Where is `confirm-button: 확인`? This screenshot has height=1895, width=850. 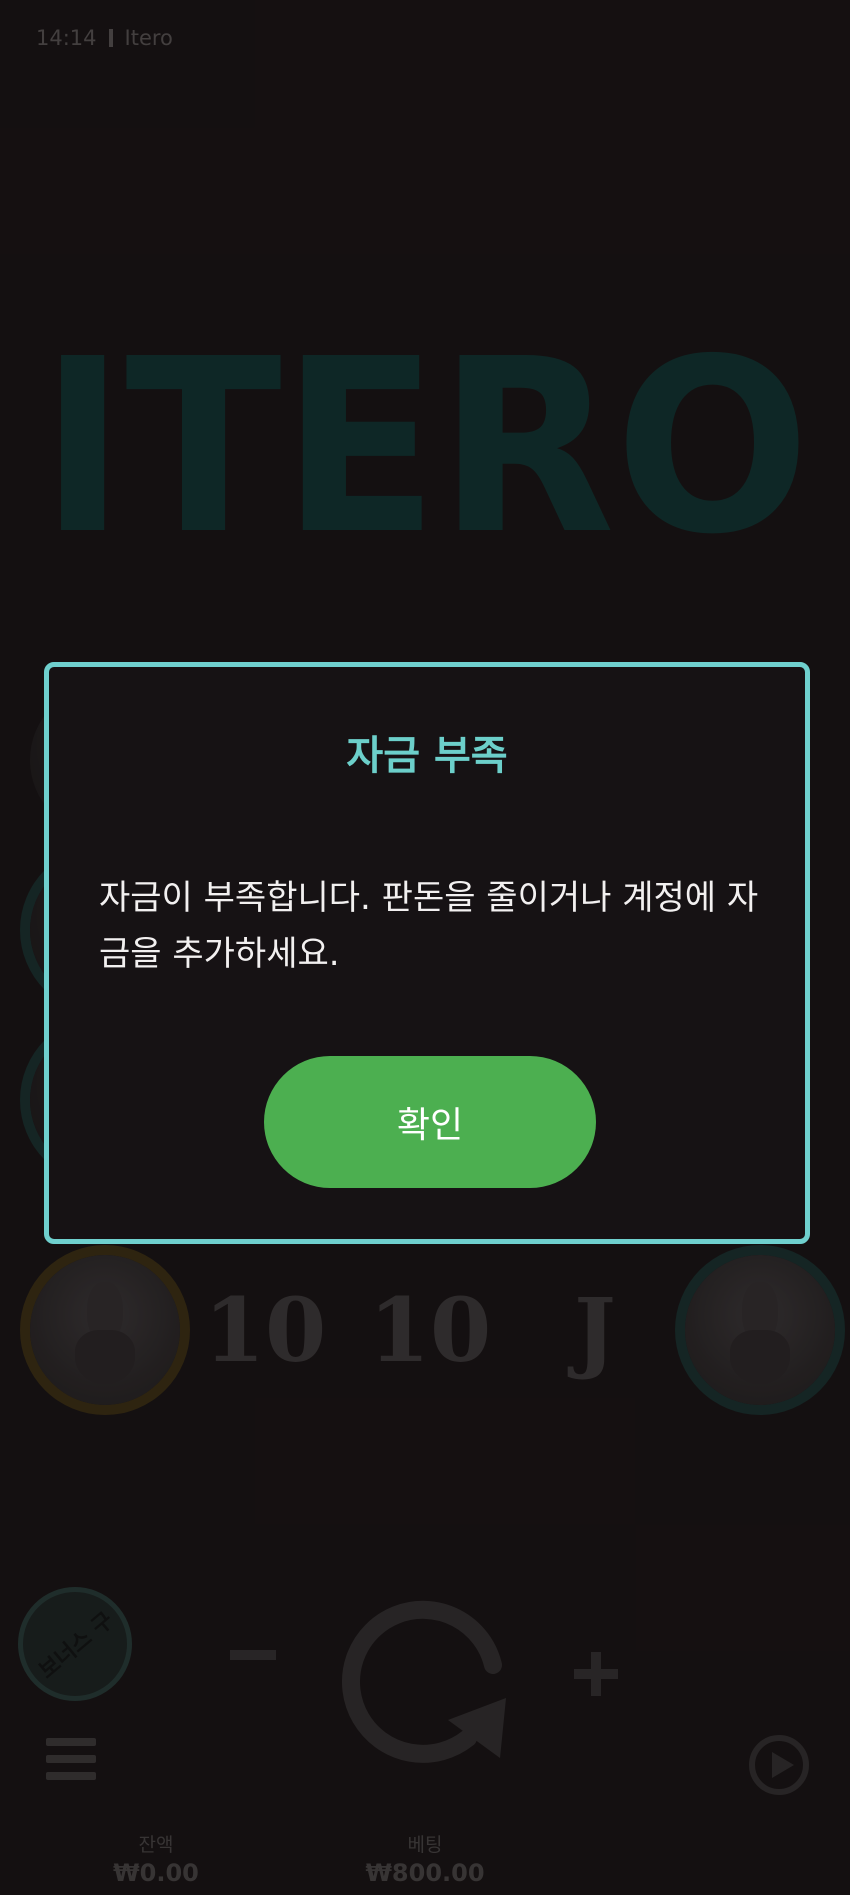
confirm-button: 확인 is located at coordinates (430, 1122).